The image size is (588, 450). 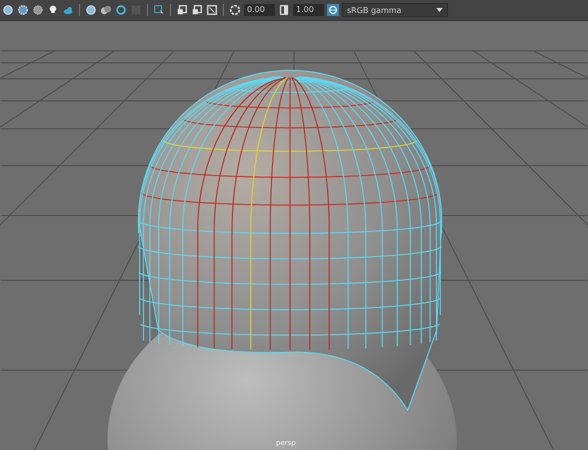 I want to click on spheres-icon, so click(x=106, y=10).